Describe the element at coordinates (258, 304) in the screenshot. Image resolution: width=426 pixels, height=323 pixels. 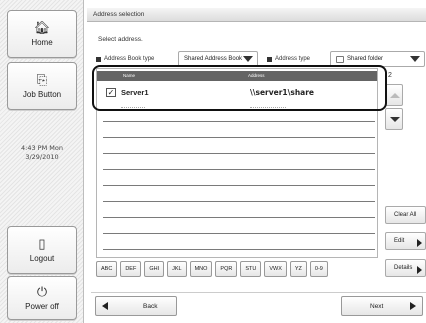
I see `bottom-nav: Back Next` at that location.